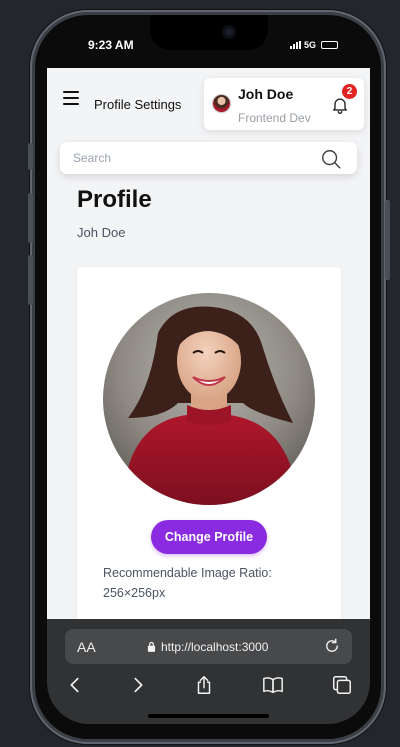  I want to click on image-ratio-label: Recommendable Image Ratio:, so click(187, 573).